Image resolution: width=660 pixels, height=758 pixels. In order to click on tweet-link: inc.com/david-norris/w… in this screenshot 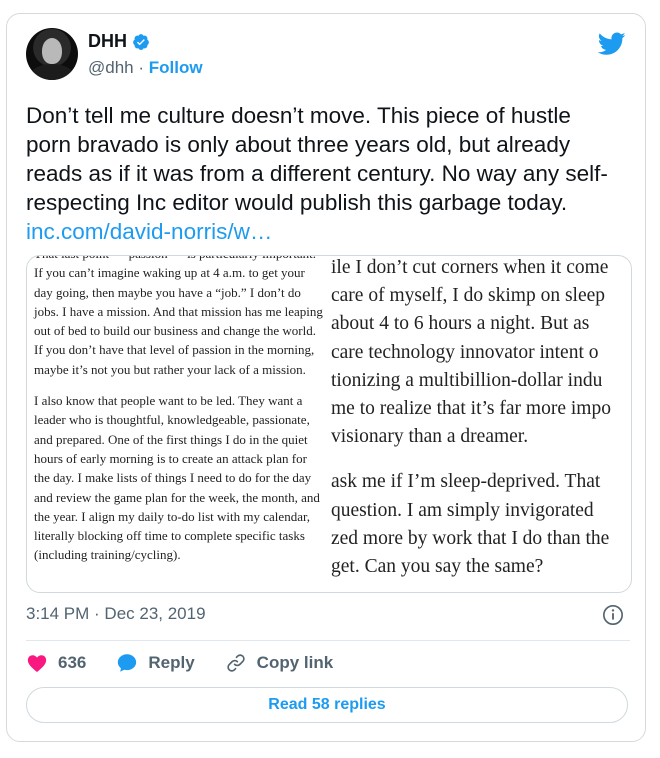, I will do `click(321, 231)`.